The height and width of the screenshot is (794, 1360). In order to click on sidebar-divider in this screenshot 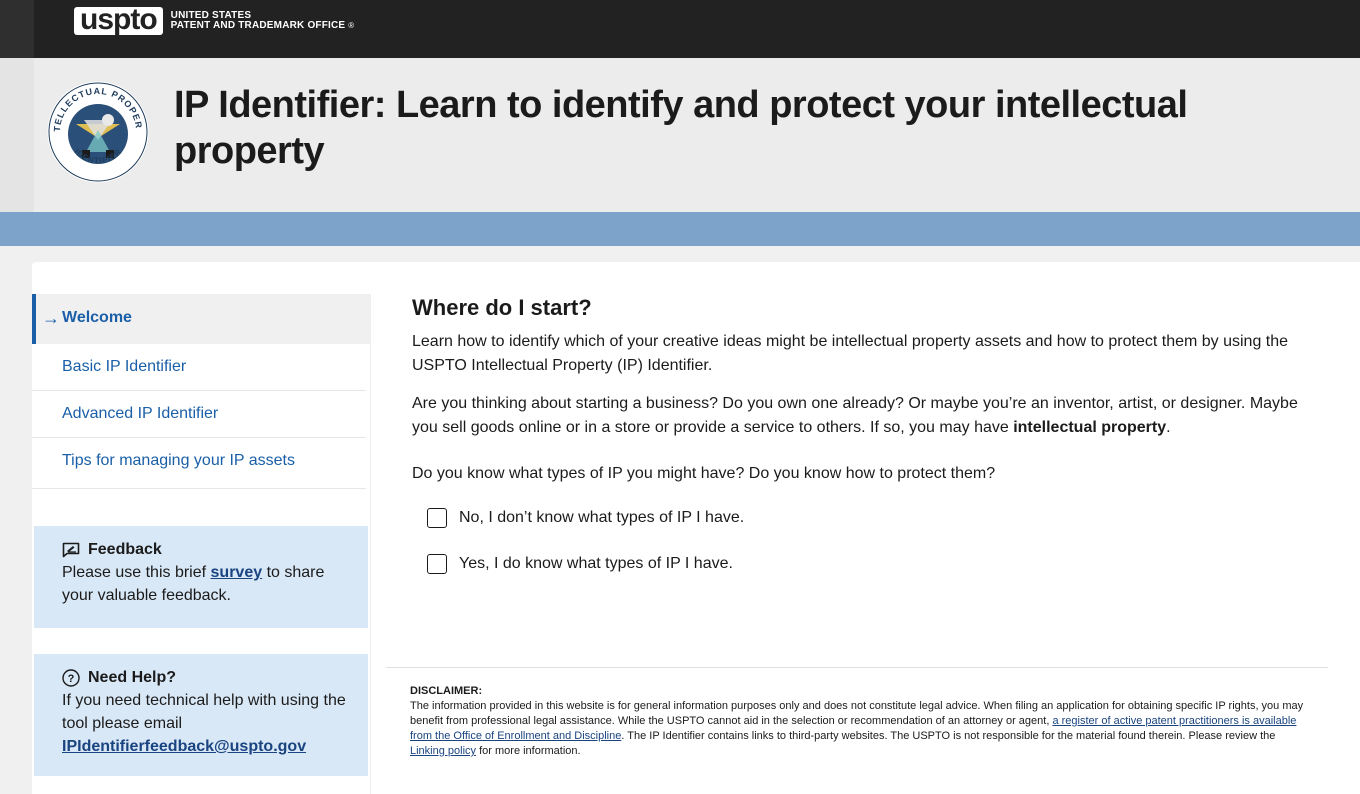, I will do `click(370, 544)`.